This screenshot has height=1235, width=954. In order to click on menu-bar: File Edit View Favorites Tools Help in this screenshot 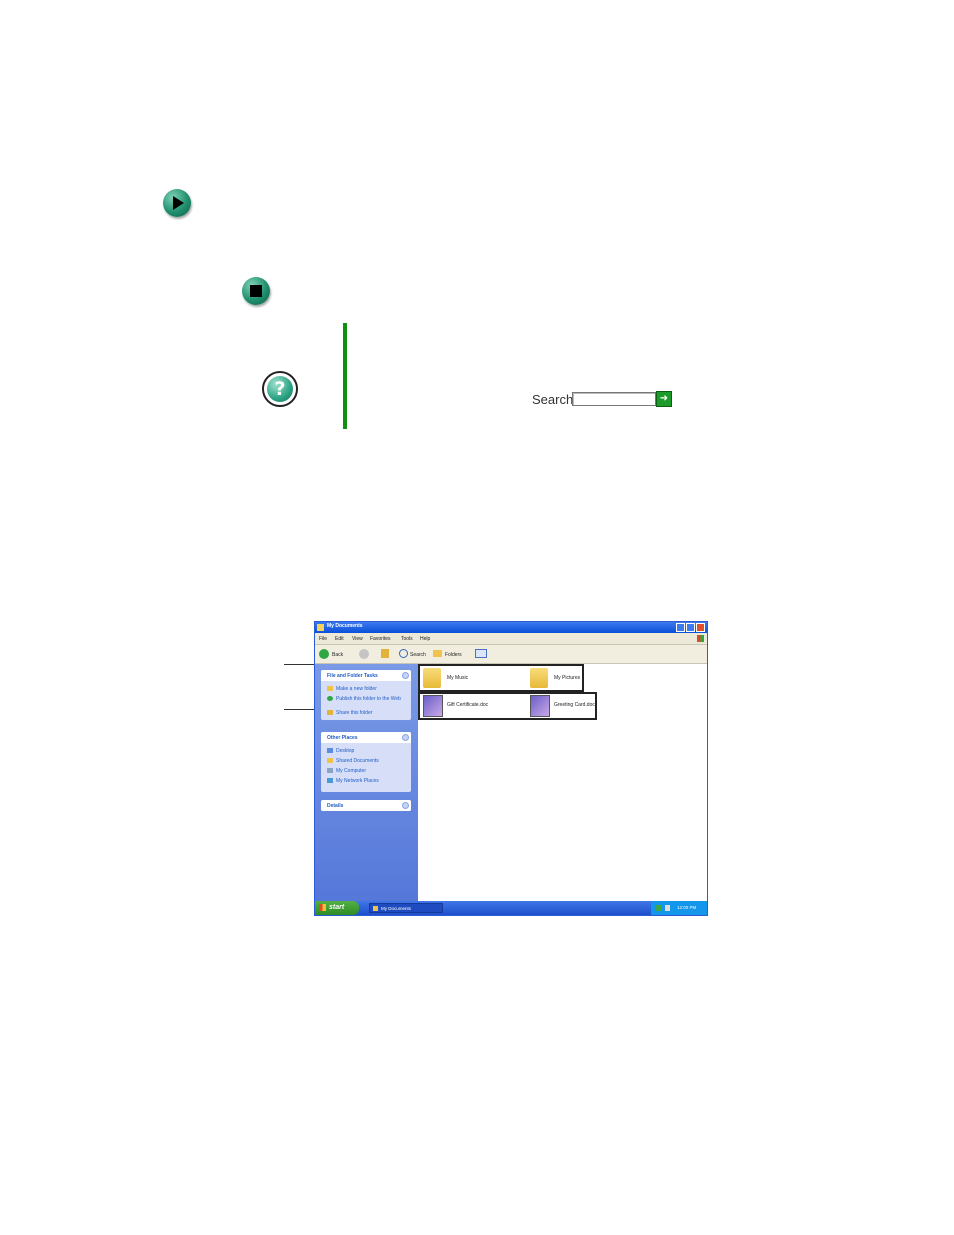, I will do `click(511, 639)`.